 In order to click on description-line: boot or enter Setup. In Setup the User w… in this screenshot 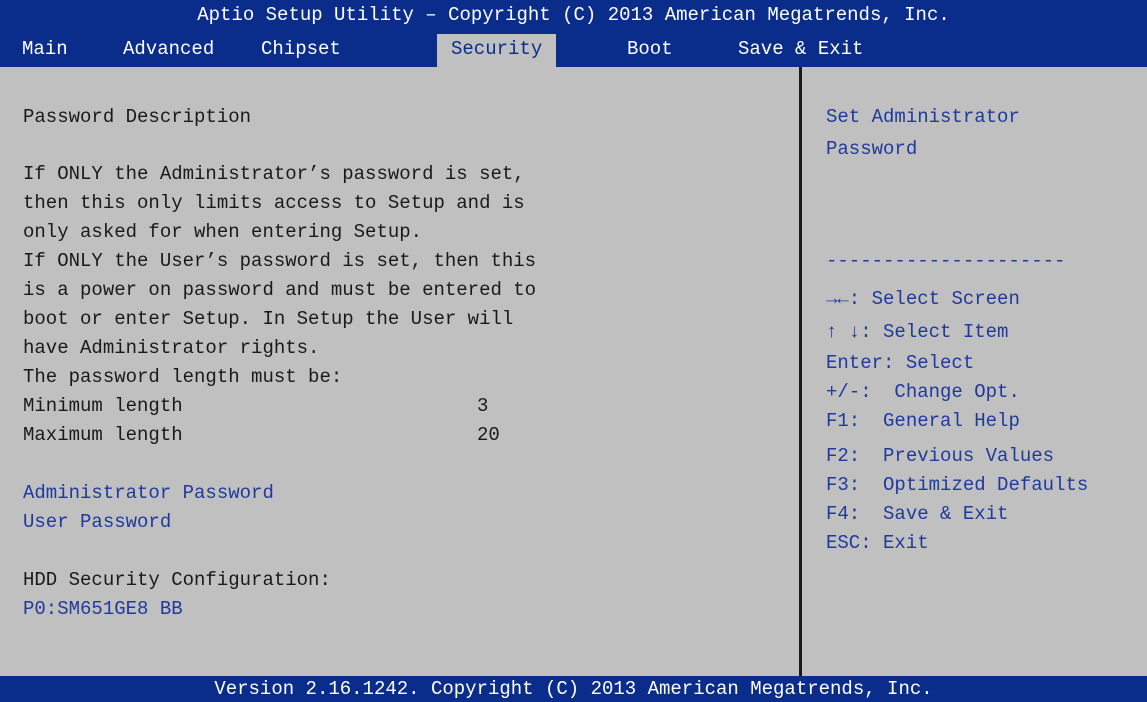, I will do `click(268, 319)`.